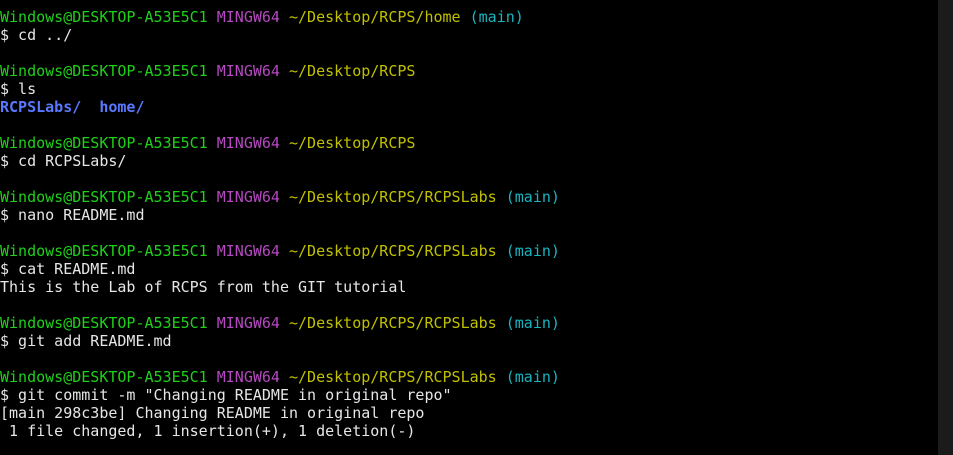 The image size is (953, 455). I want to click on command-line: $ cd RCPSLabs/, so click(63, 161).